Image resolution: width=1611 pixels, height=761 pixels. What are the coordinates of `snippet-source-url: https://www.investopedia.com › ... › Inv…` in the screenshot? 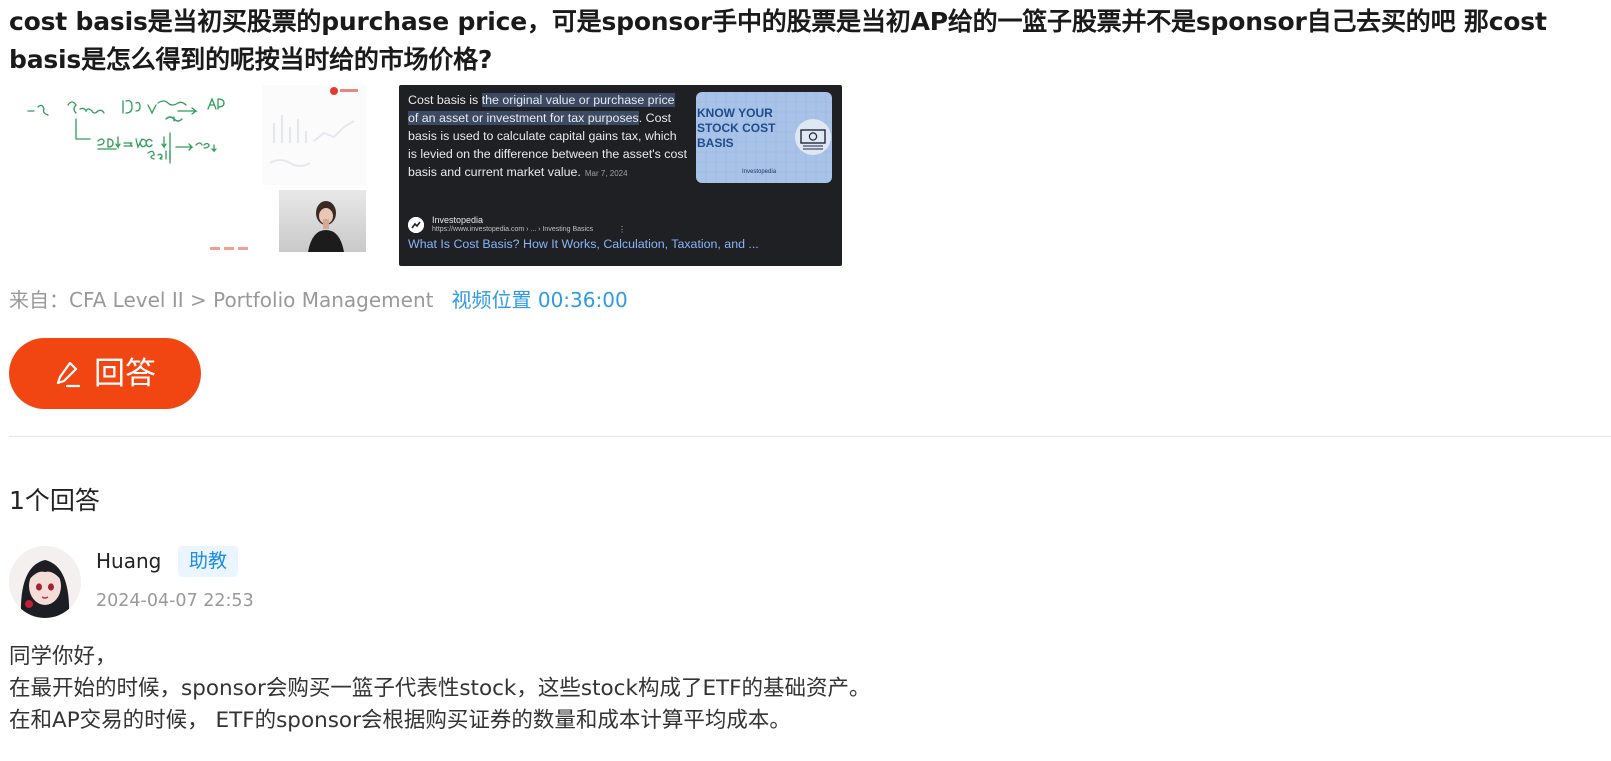 It's located at (513, 229).